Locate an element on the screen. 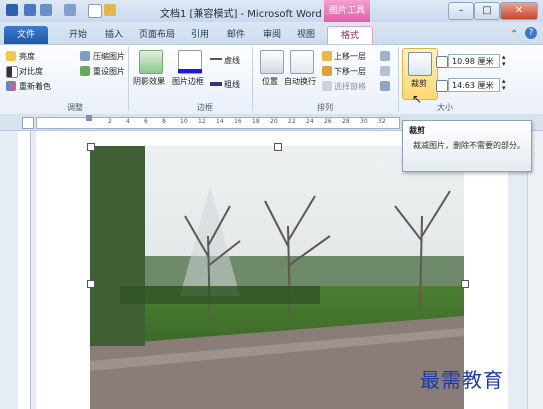  line-weight-icon is located at coordinates (216, 84).